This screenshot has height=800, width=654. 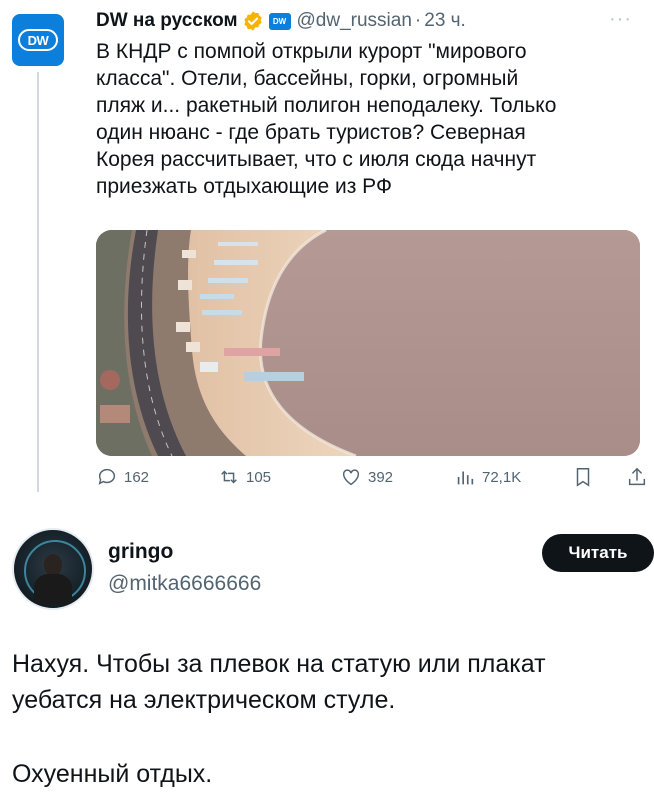 I want to click on heart-icon, so click(x=351, y=477).